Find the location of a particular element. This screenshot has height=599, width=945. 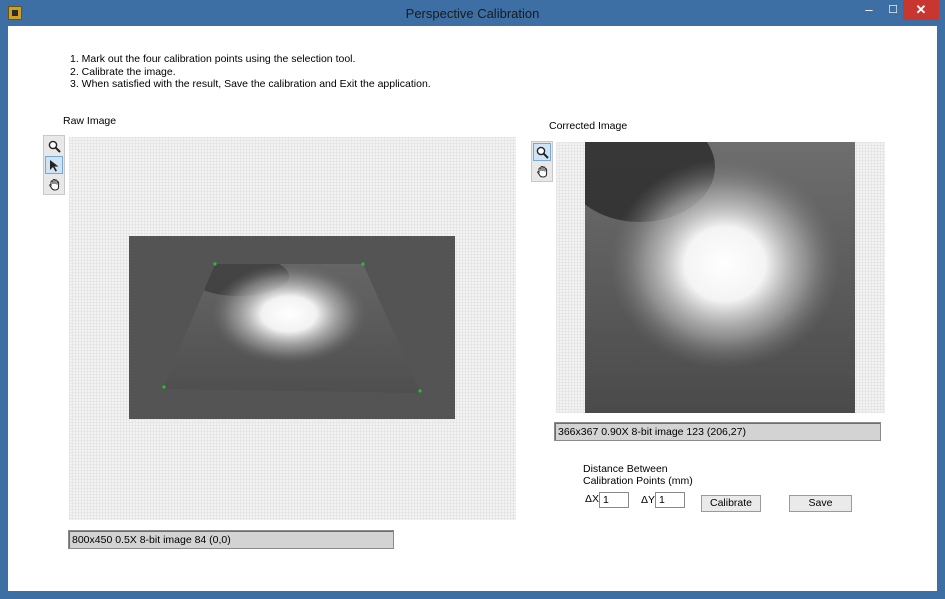

delta-y-input: 1 is located at coordinates (670, 500).